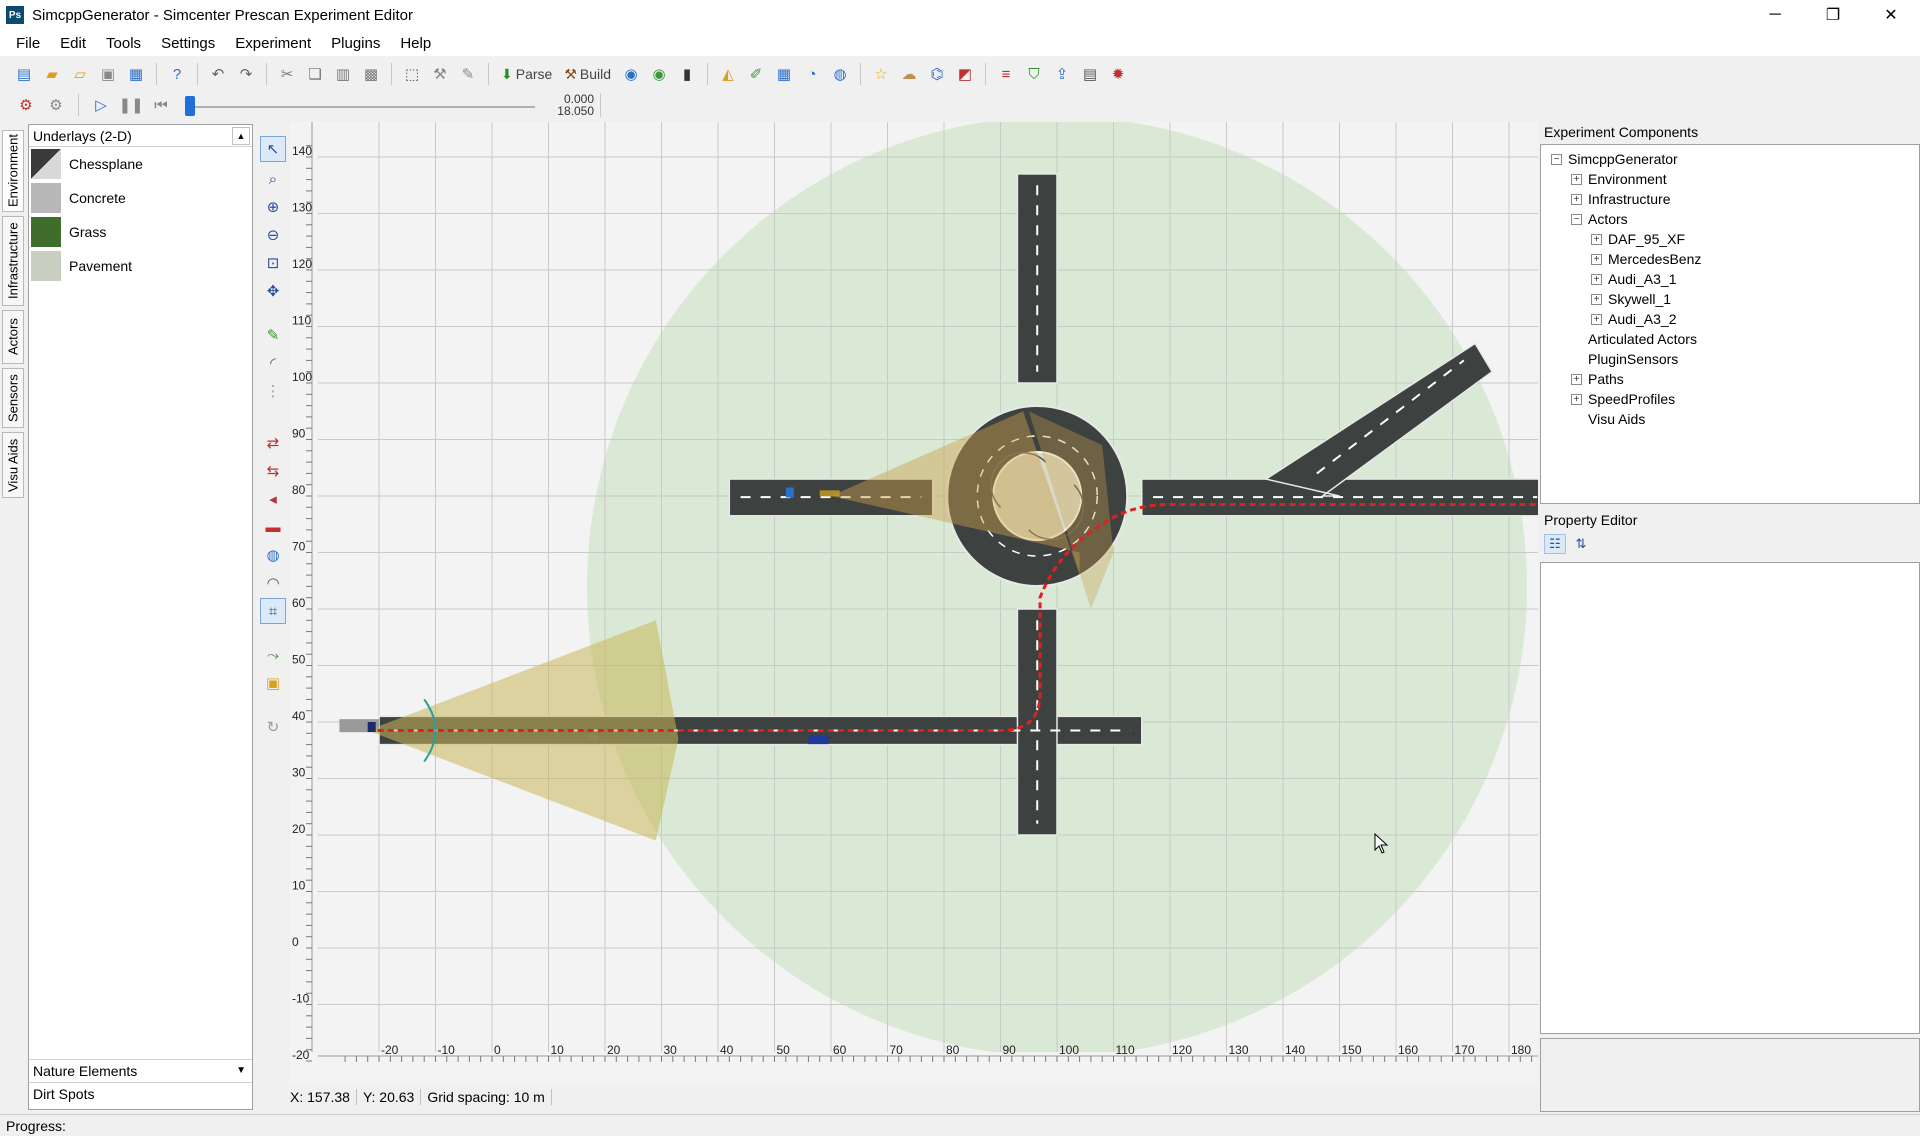  I want to click on pan-icon: ✥, so click(273, 291).